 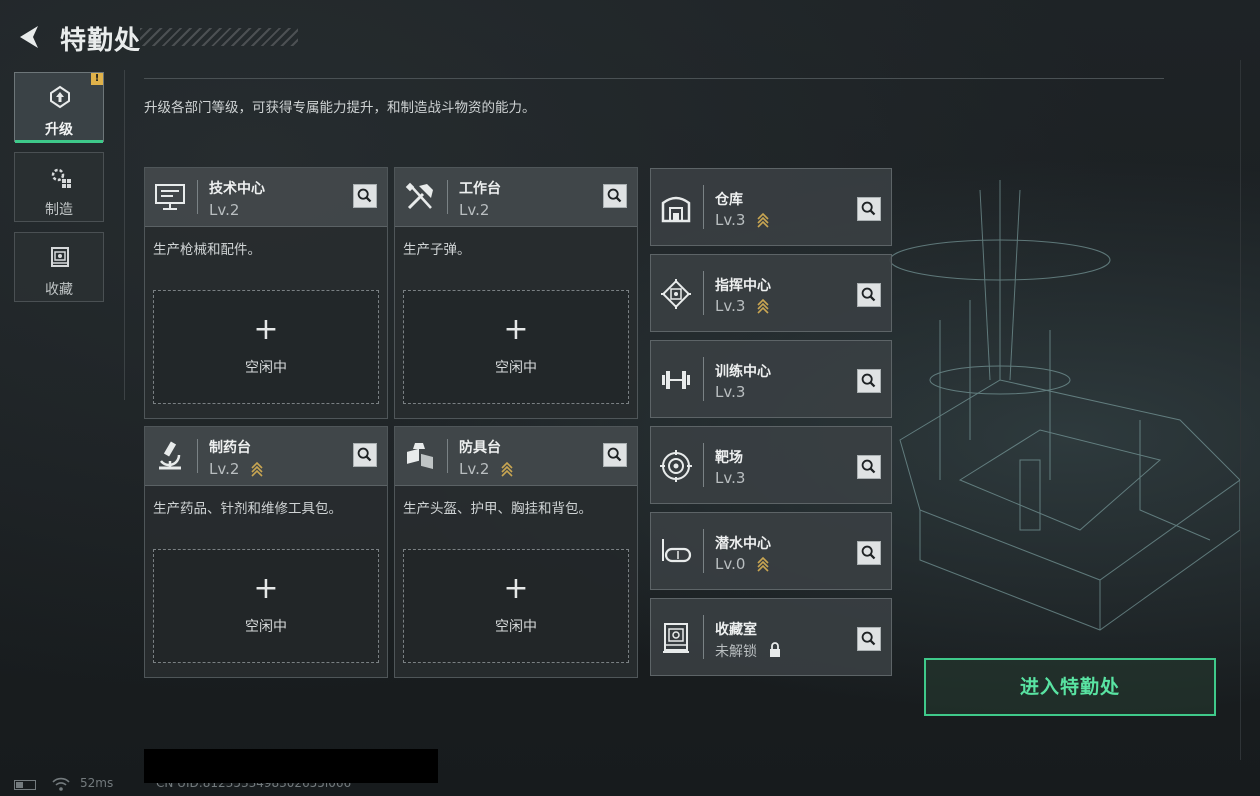 What do you see at coordinates (97, 783) in the screenshot?
I see `ping-readout: 52ms` at bounding box center [97, 783].